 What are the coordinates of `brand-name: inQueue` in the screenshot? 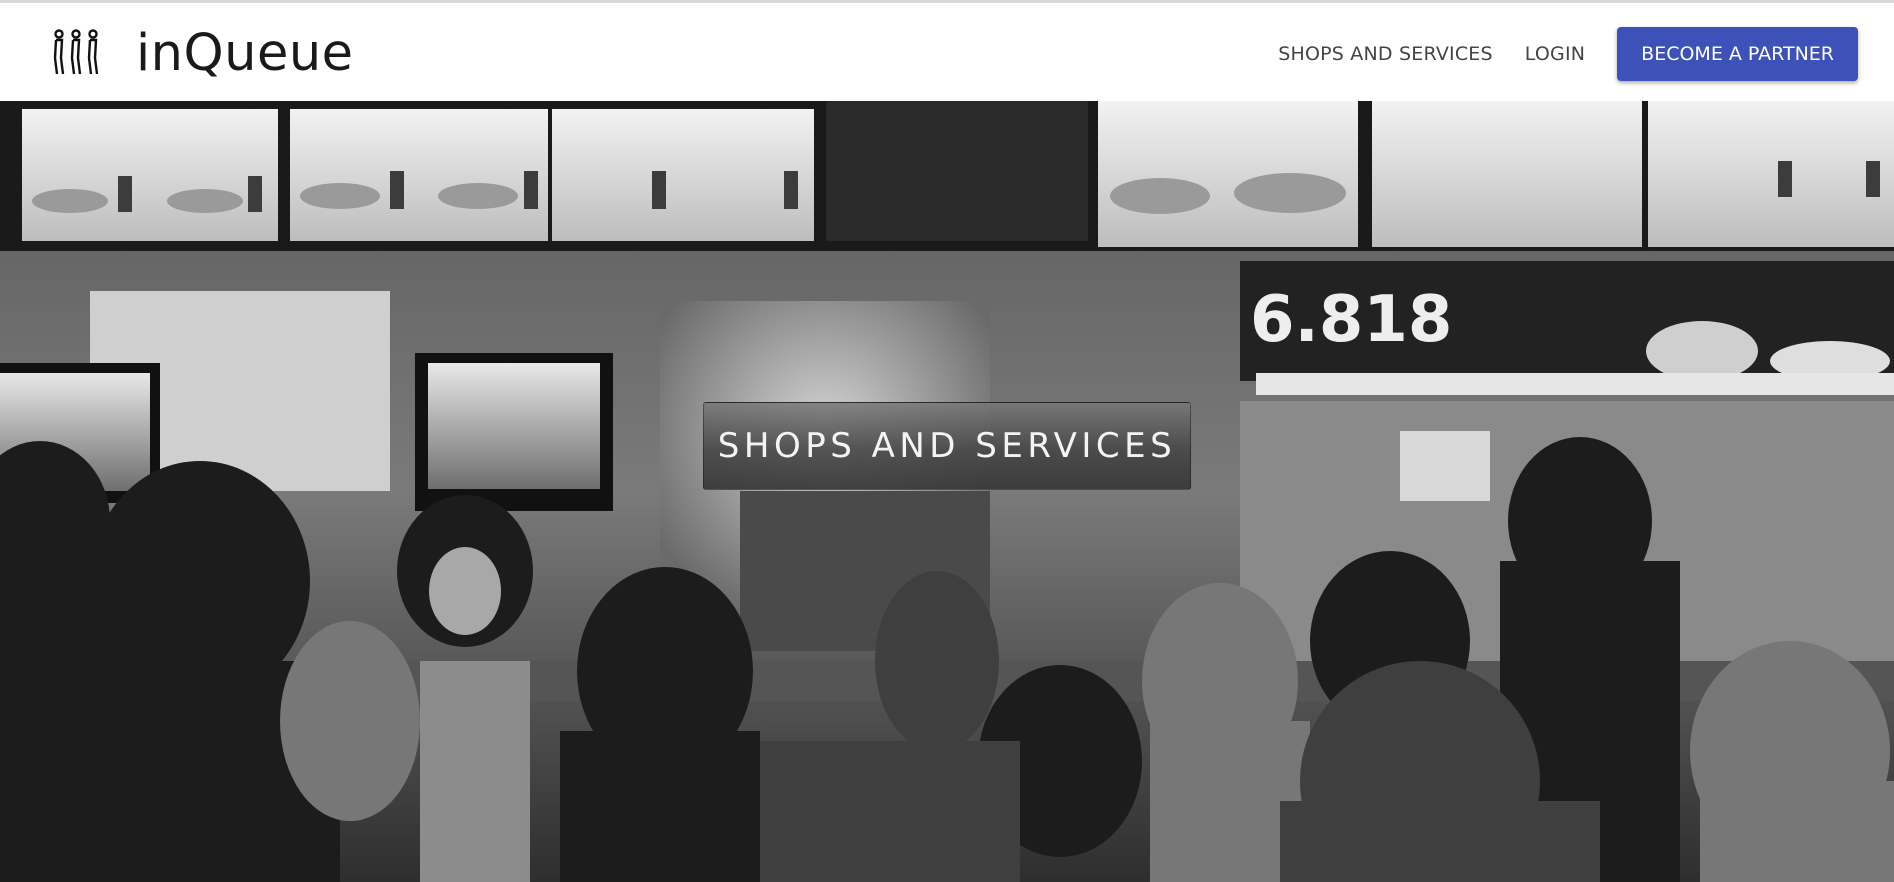 It's located at (245, 53).